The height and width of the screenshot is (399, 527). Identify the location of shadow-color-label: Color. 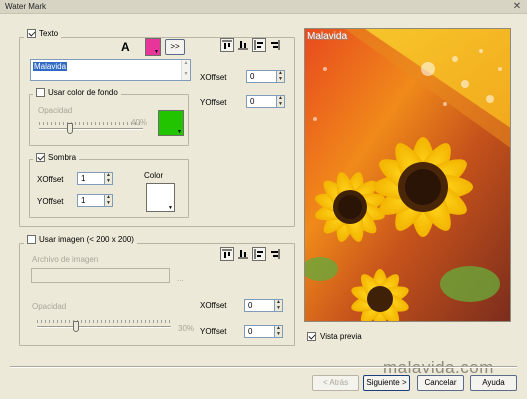
(154, 175).